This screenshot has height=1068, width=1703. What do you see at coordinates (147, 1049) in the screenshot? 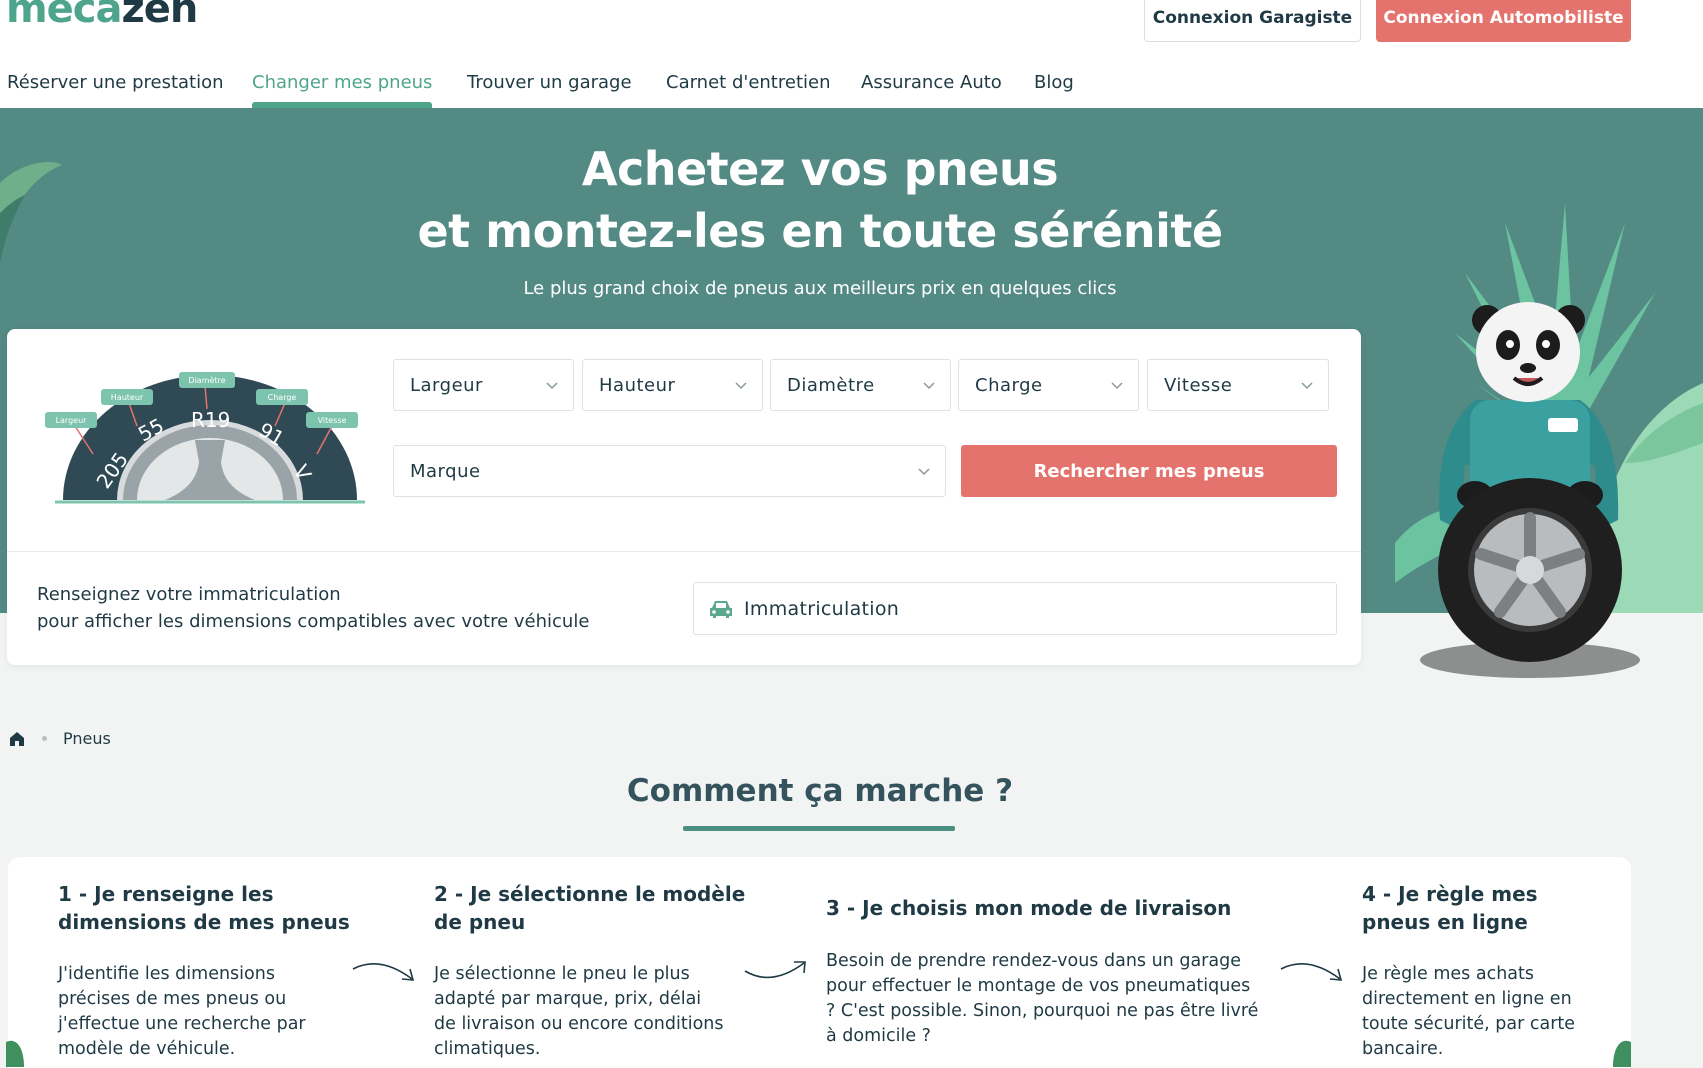
I see `step-1-text-line: modèle de véhicule.` at bounding box center [147, 1049].